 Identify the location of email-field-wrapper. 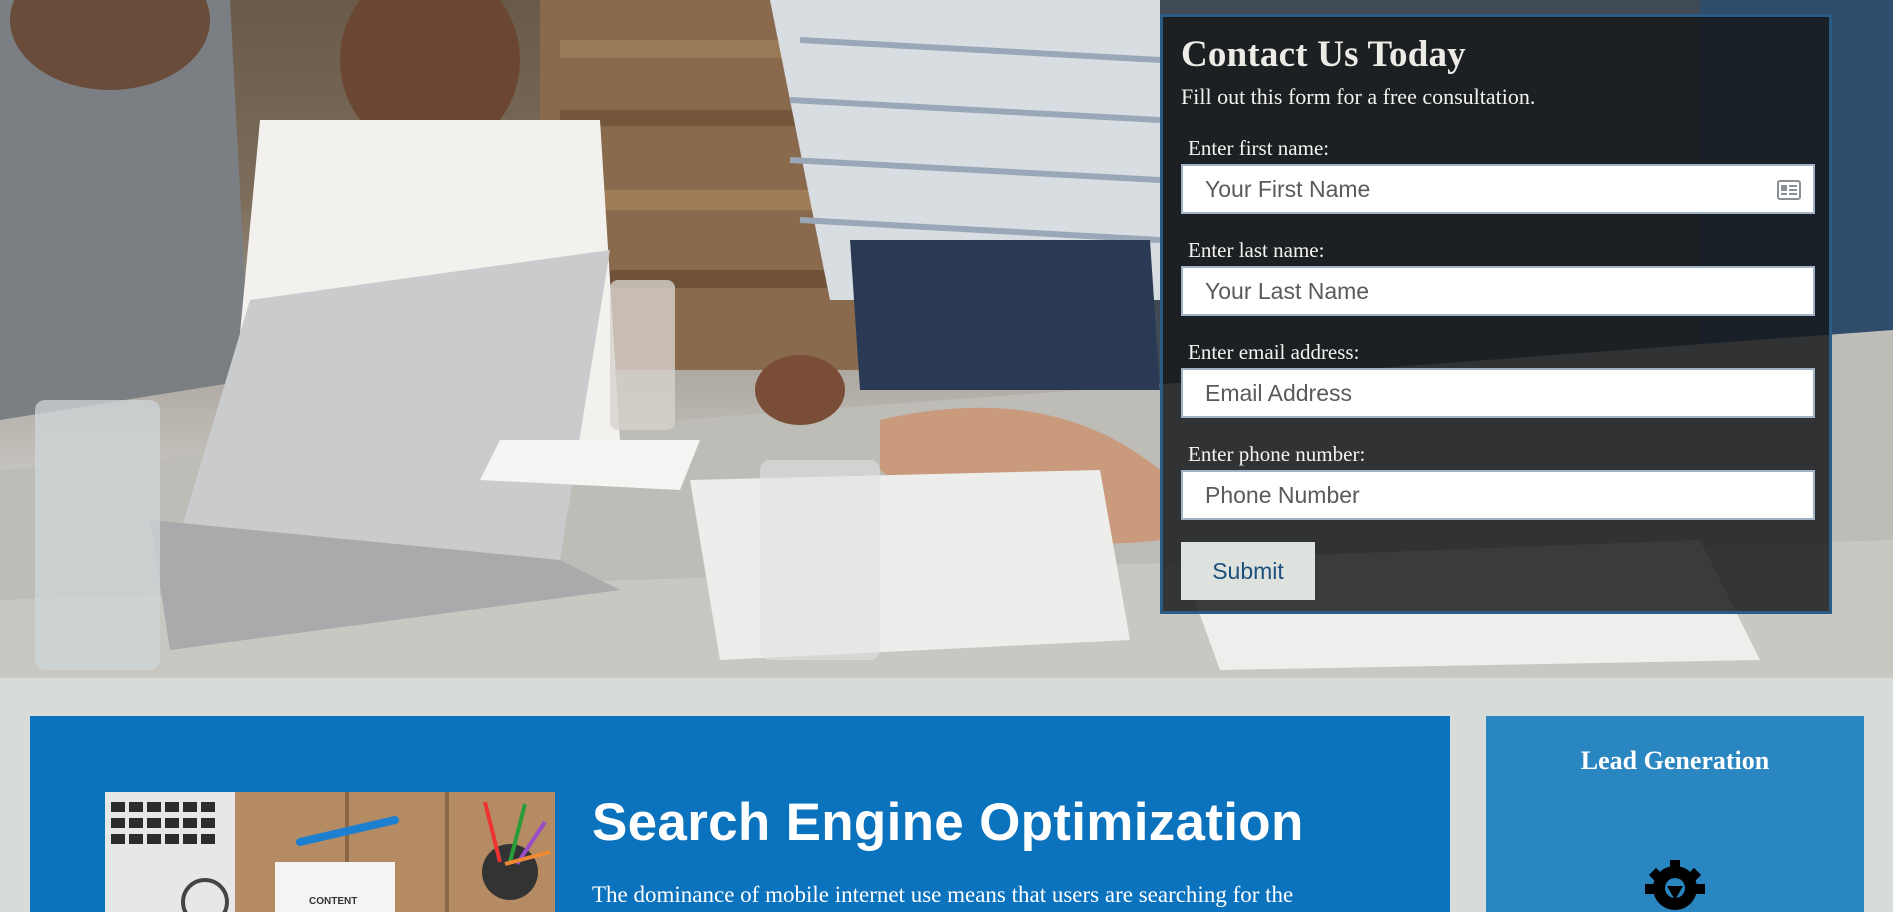
(1498, 393).